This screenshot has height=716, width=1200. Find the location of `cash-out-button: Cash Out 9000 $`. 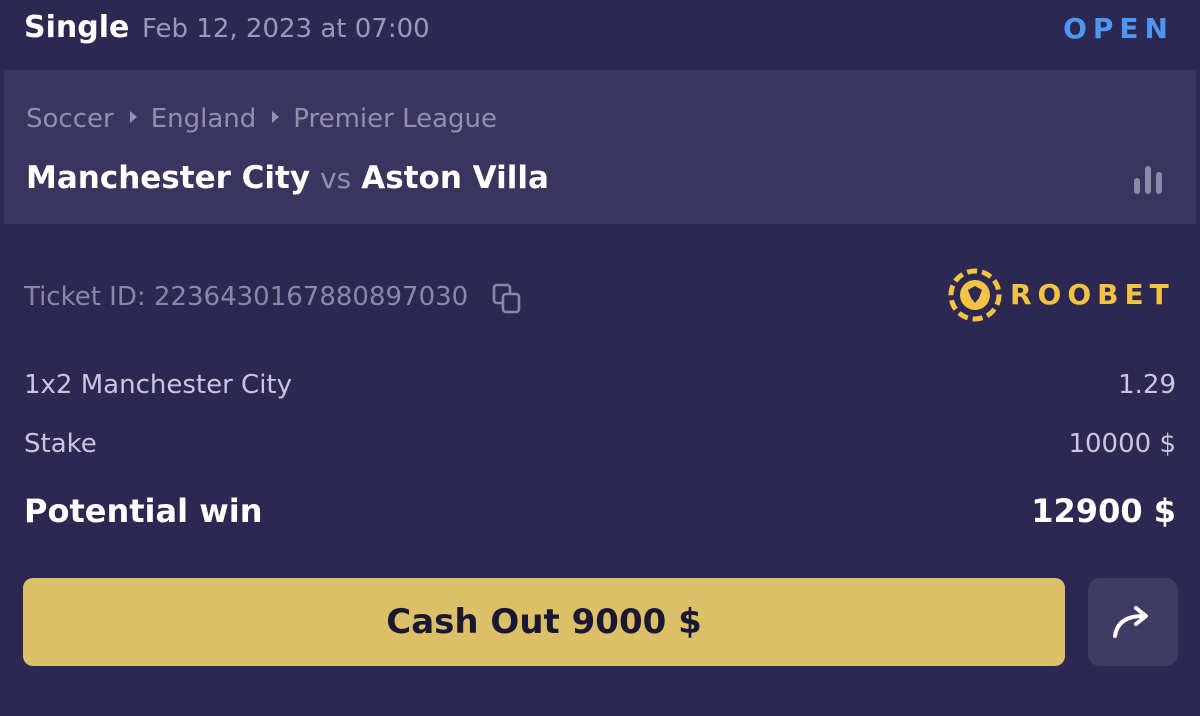

cash-out-button: Cash Out 9000 $ is located at coordinates (544, 622).